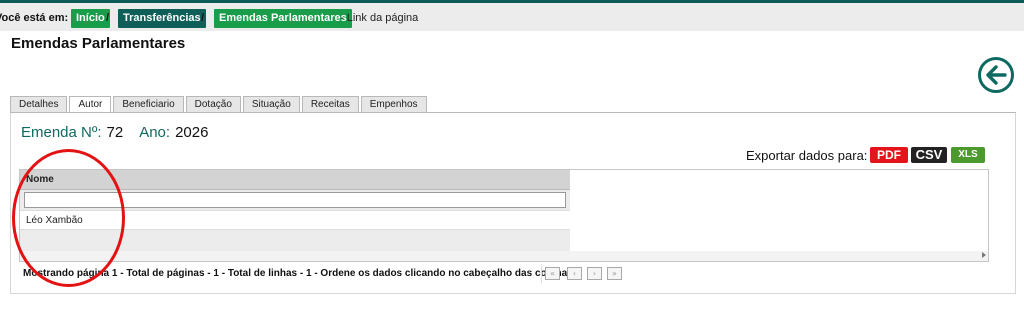  What do you see at coordinates (34, 18) in the screenshot?
I see `breadcrumb-label: Você está em:` at bounding box center [34, 18].